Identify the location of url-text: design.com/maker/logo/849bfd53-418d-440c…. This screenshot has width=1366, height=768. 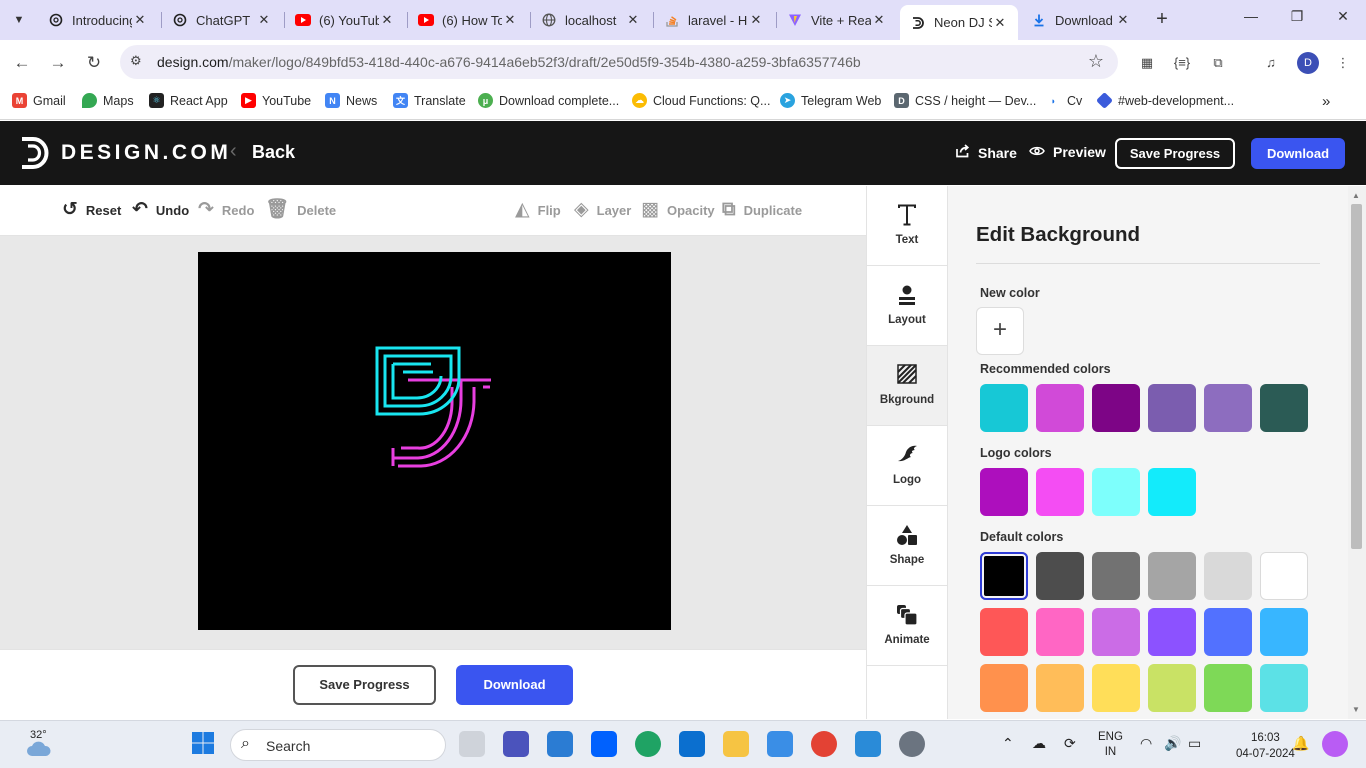
(509, 62).